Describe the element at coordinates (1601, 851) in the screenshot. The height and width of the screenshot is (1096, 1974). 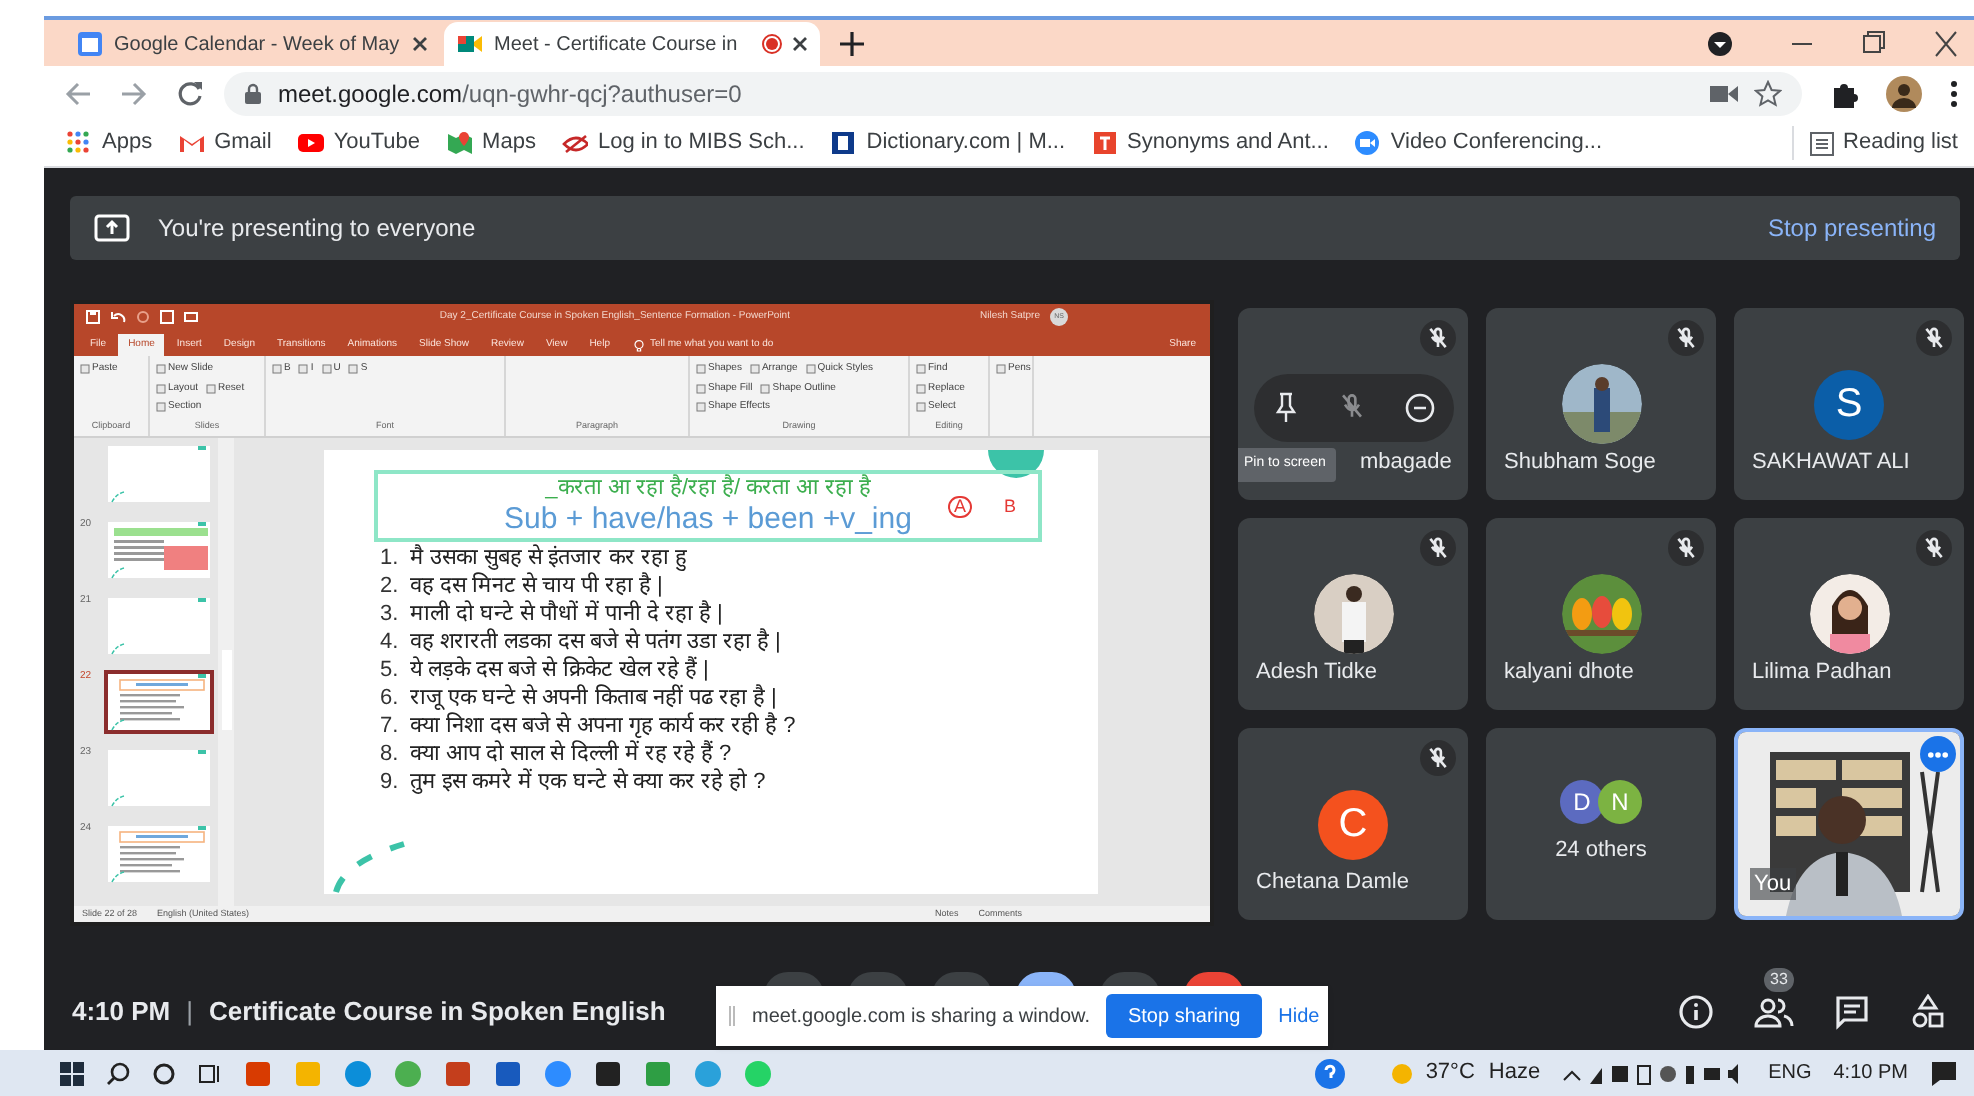
I see `others-count: 24 others` at that location.